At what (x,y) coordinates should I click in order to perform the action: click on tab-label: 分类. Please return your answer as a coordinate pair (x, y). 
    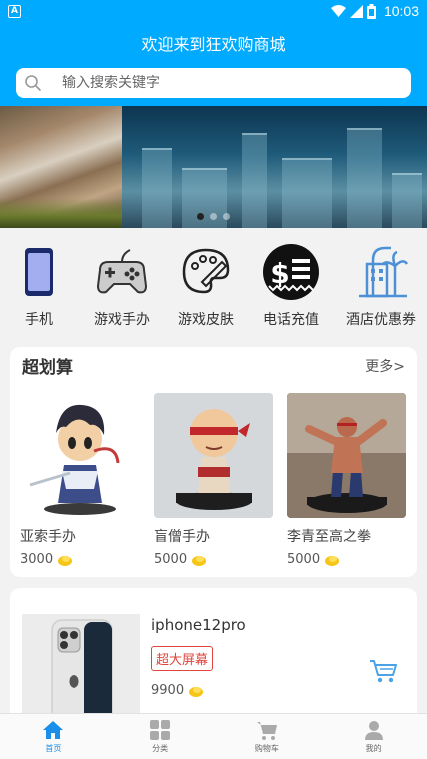
    Looking at the image, I should click on (160, 748).